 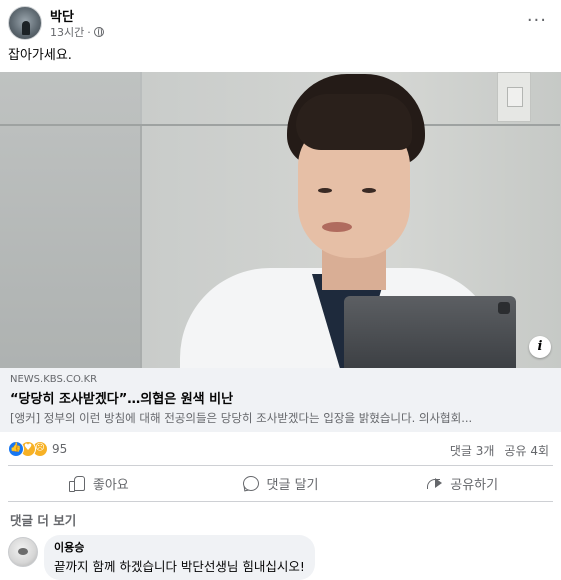 I want to click on like-label: 좋아요, so click(x=110, y=485).